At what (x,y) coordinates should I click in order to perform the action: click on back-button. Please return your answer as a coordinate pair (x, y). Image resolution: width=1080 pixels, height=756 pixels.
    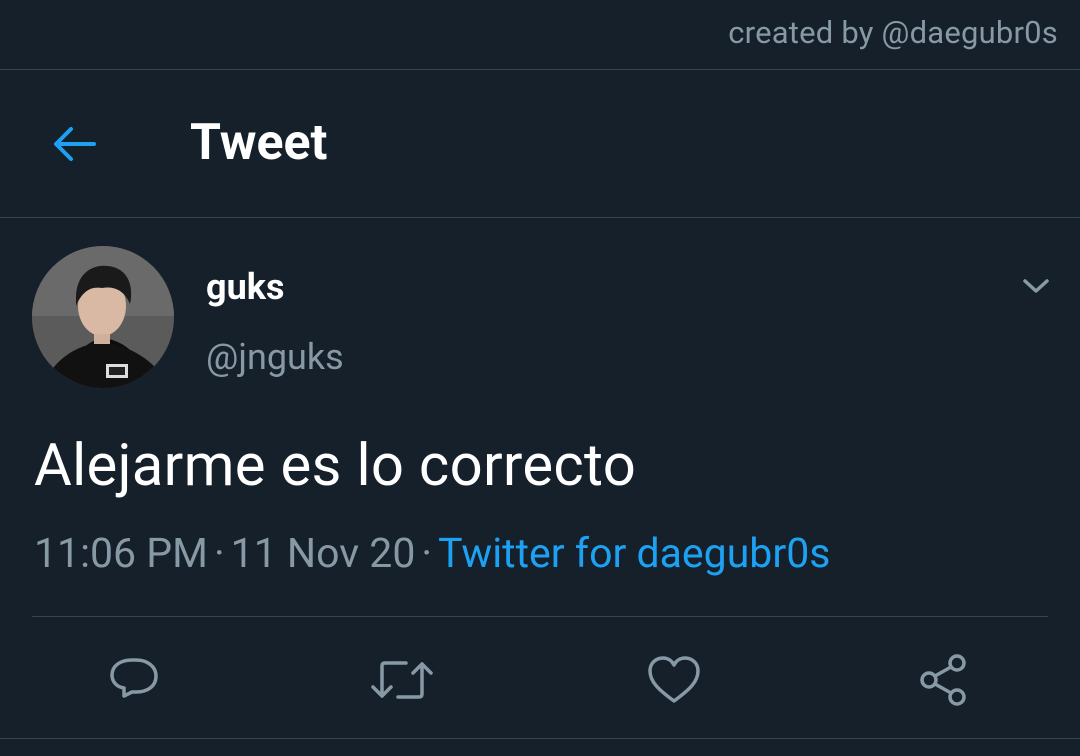
    Looking at the image, I should click on (74, 144).